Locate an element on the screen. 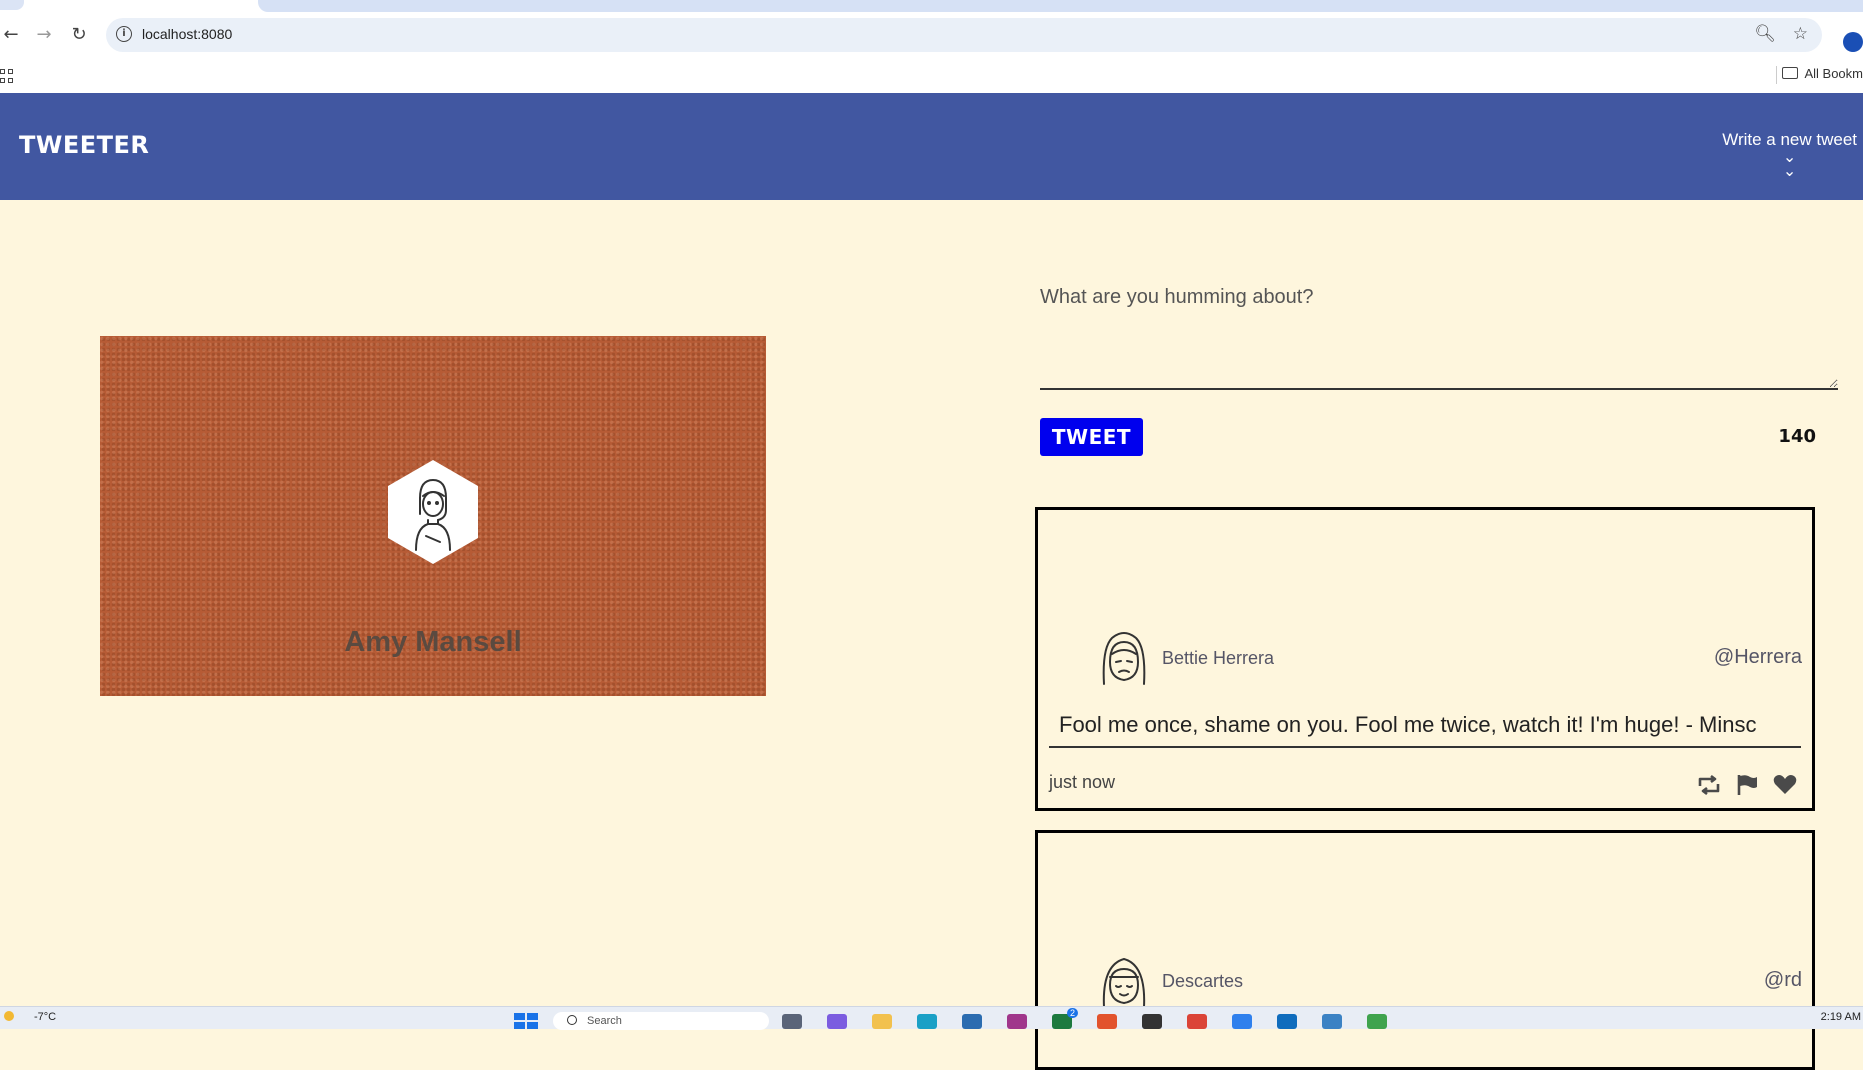  heart-icon is located at coordinates (1785, 785).